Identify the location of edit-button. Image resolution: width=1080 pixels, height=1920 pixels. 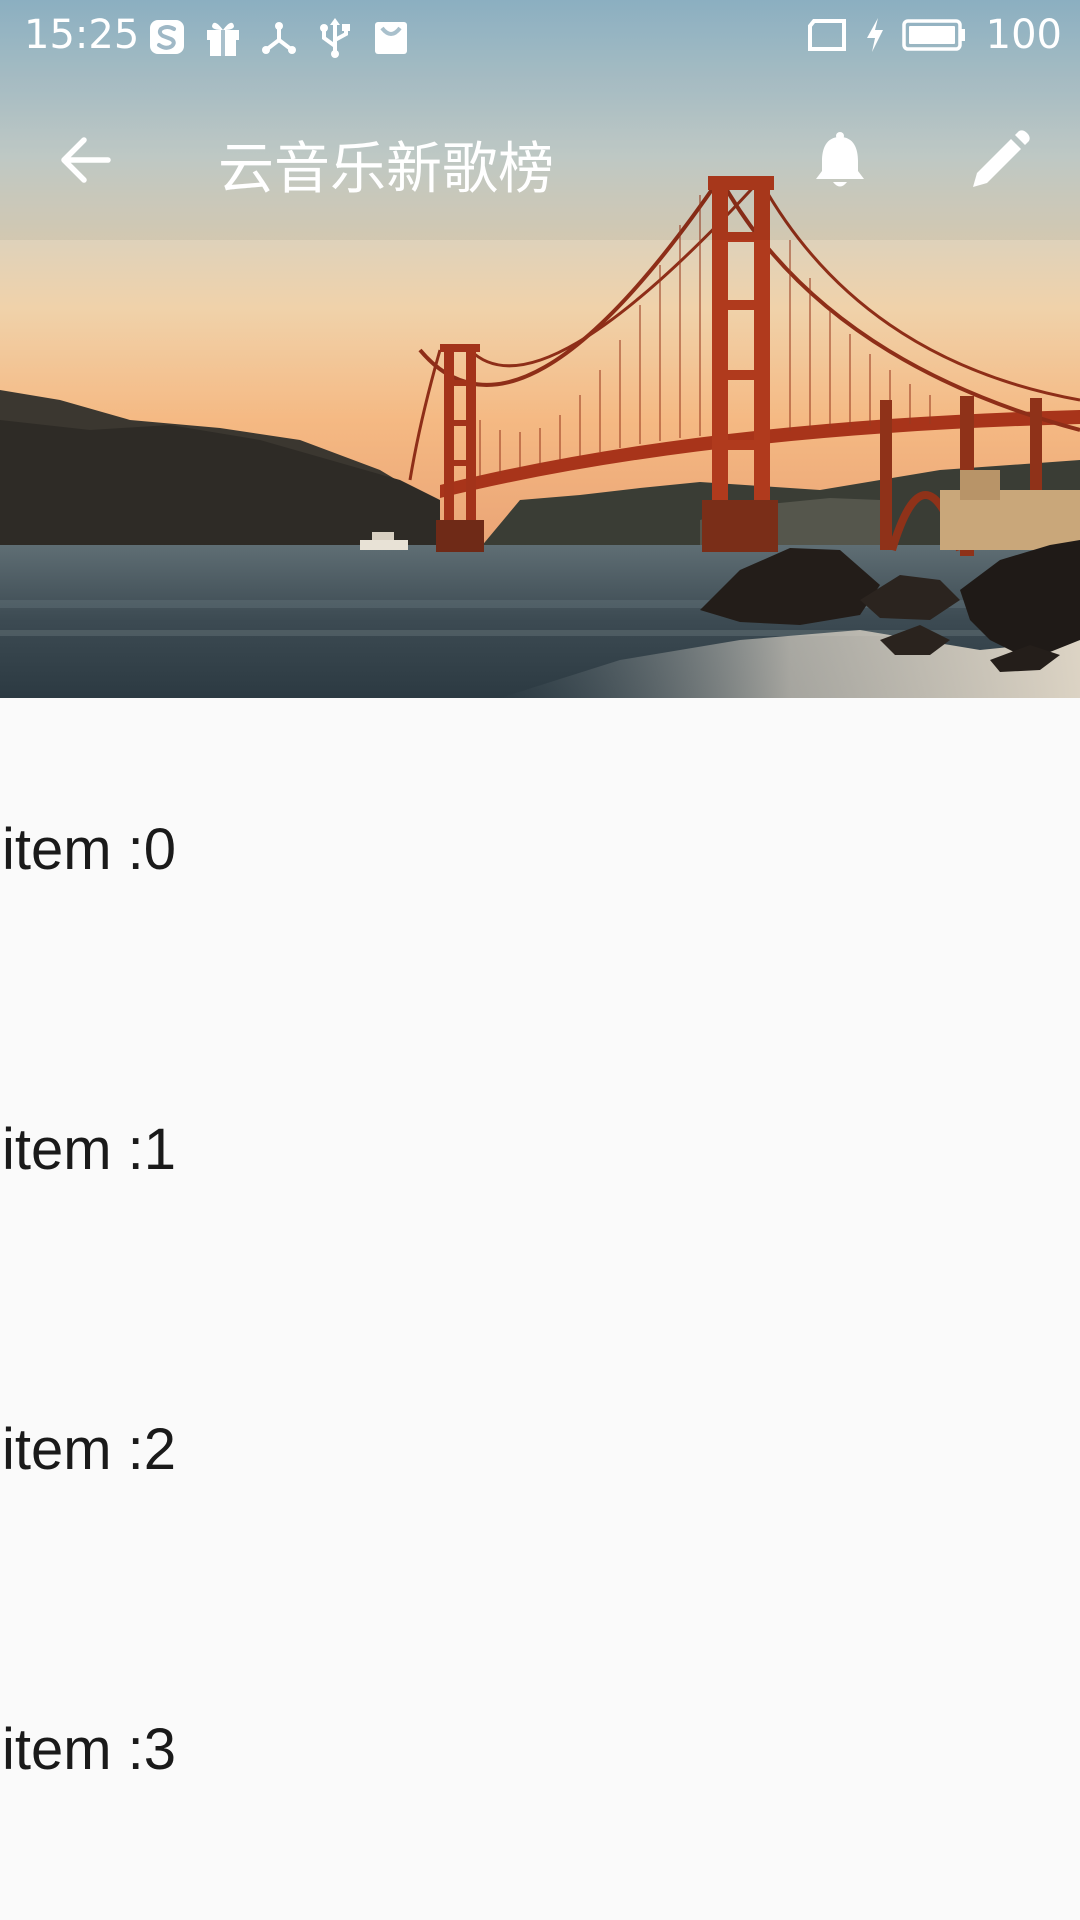
(1000, 160).